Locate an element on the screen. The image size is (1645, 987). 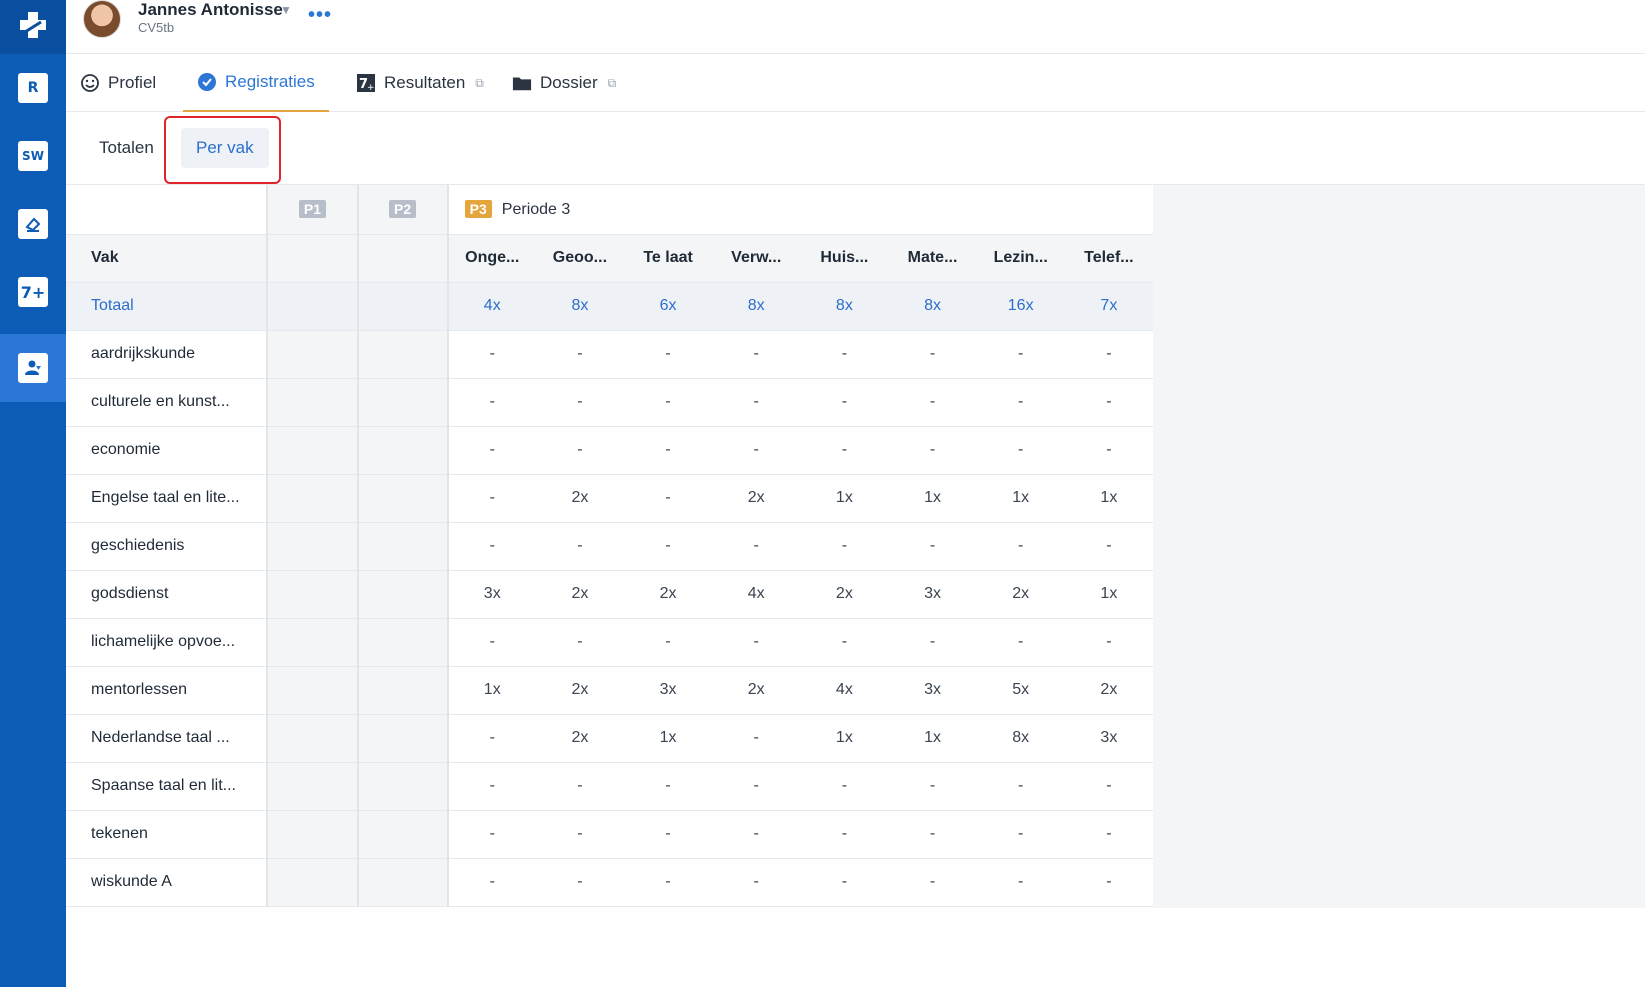
table-row: wiskunde A-------- is located at coordinates (609, 882).